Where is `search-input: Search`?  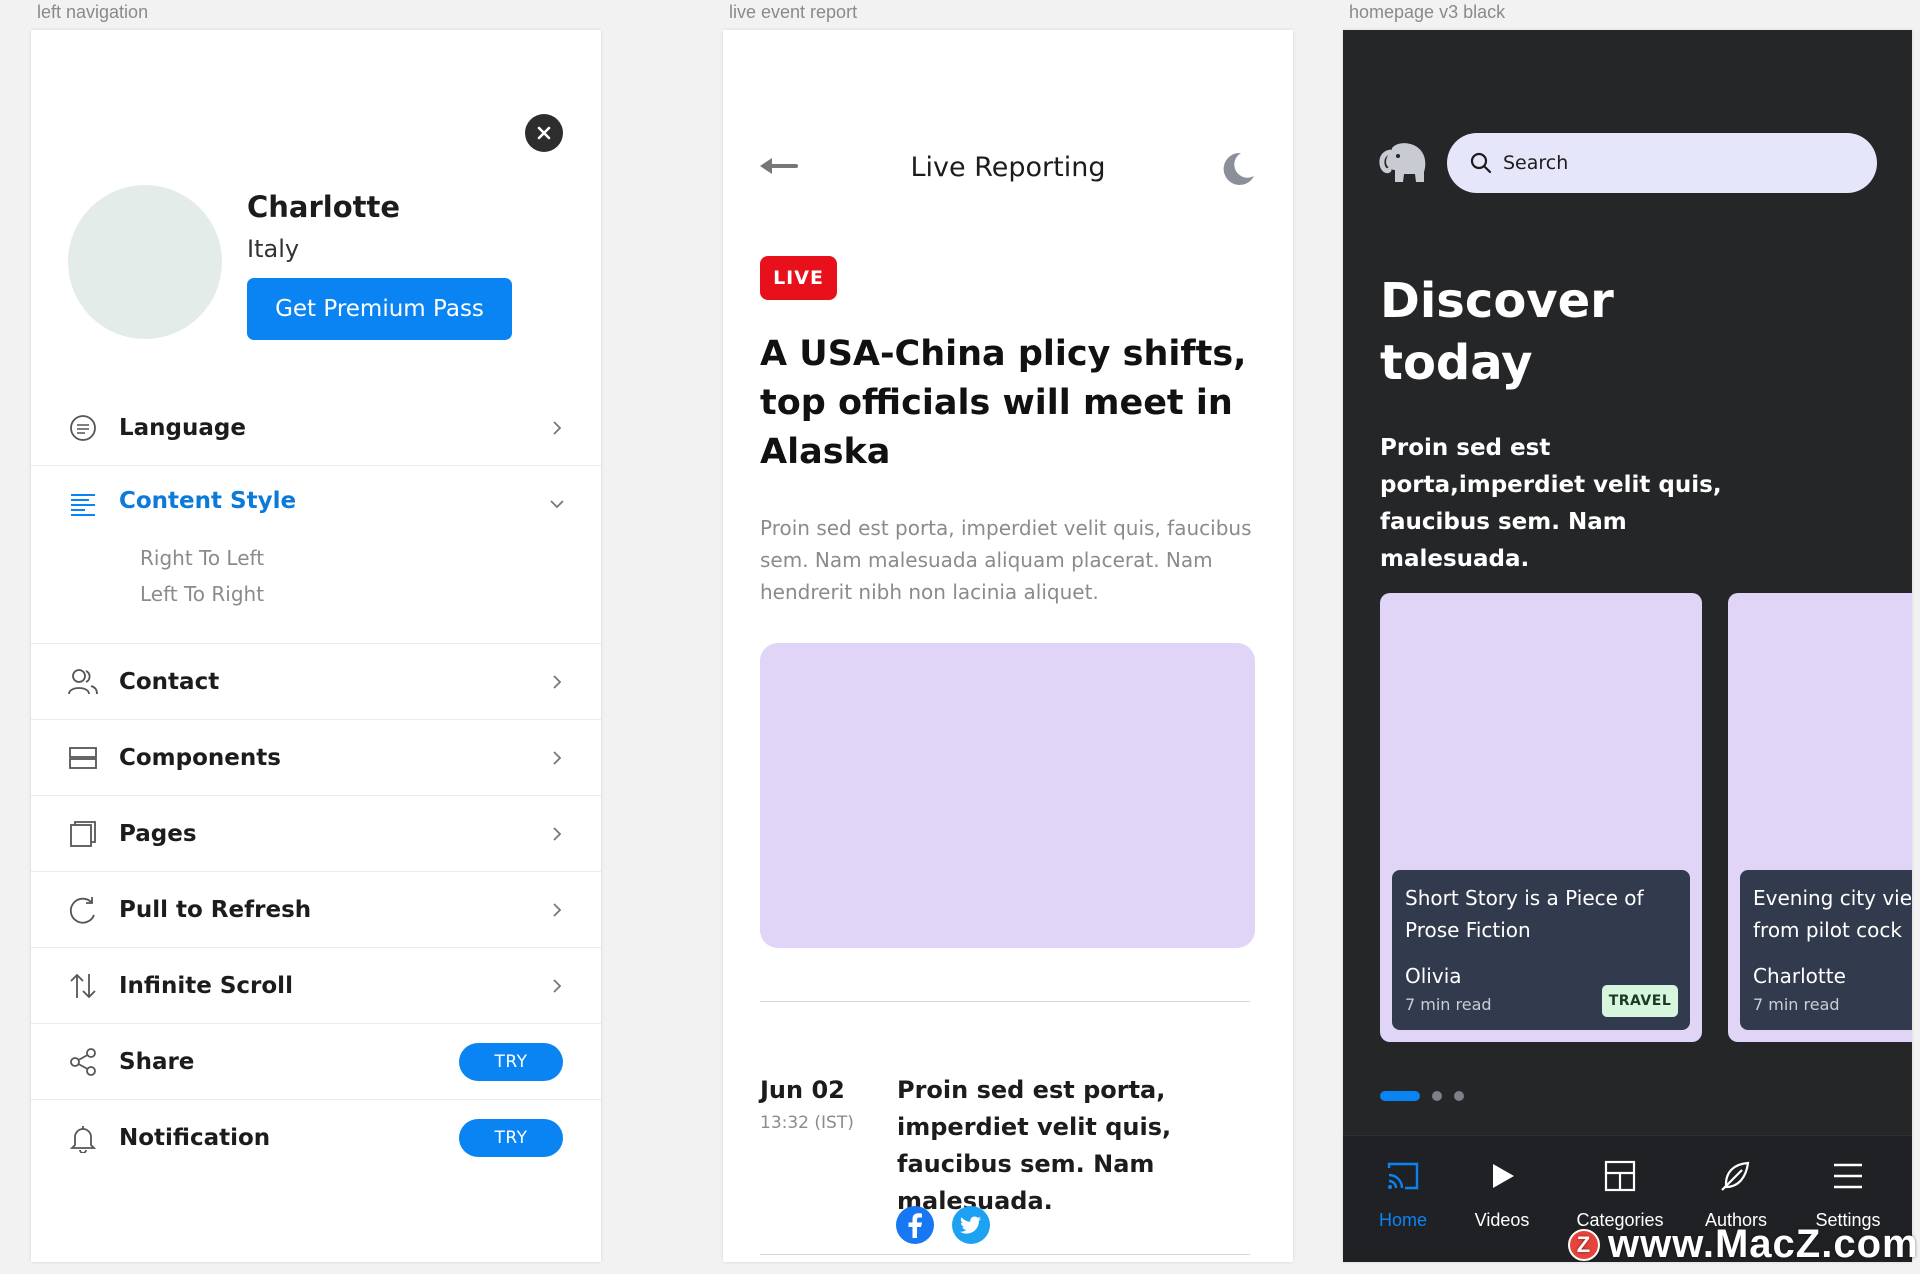
search-input: Search is located at coordinates (1662, 163).